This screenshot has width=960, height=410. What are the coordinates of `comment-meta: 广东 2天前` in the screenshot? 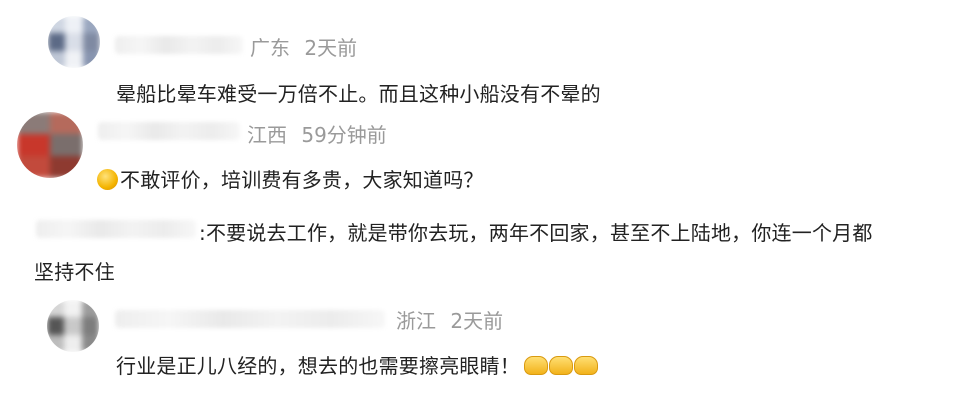 It's located at (303, 46).